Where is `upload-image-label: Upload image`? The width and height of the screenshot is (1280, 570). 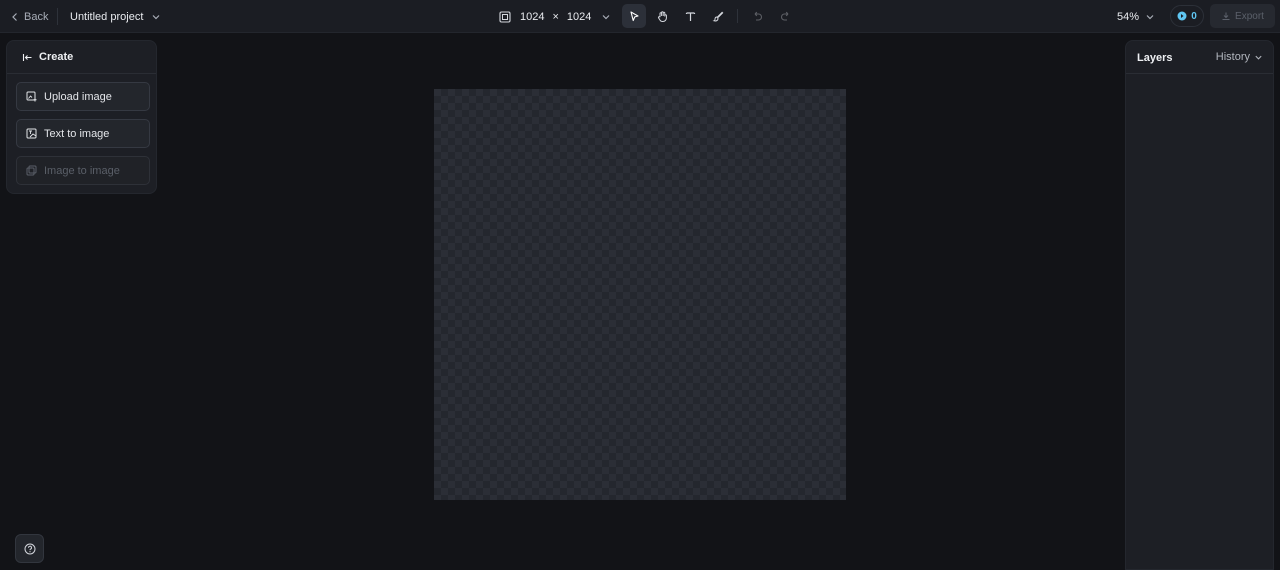 upload-image-label: Upload image is located at coordinates (78, 96).